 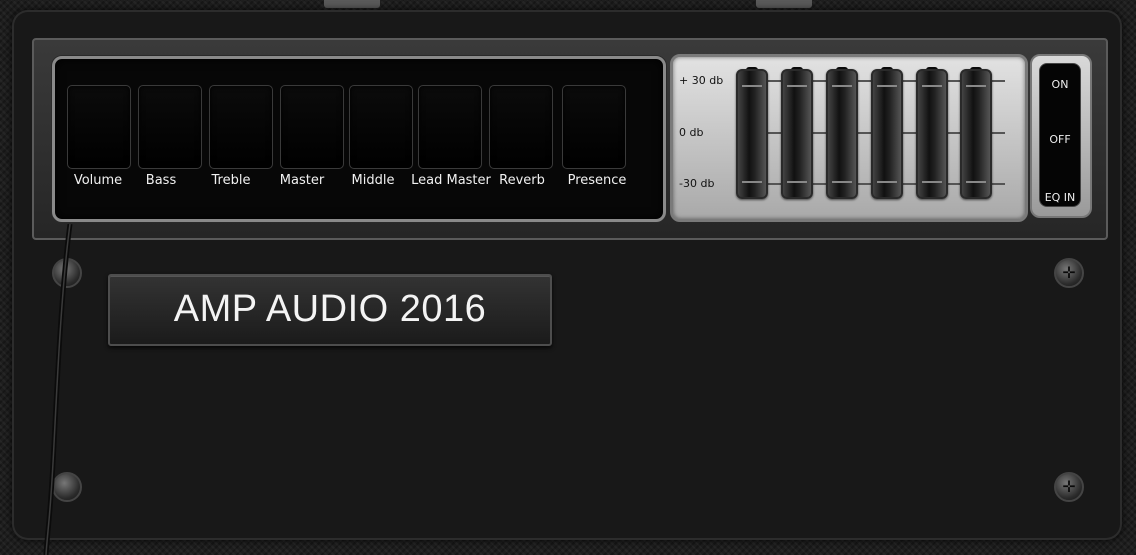 I want to click on top-tab-right, so click(x=784, y=4).